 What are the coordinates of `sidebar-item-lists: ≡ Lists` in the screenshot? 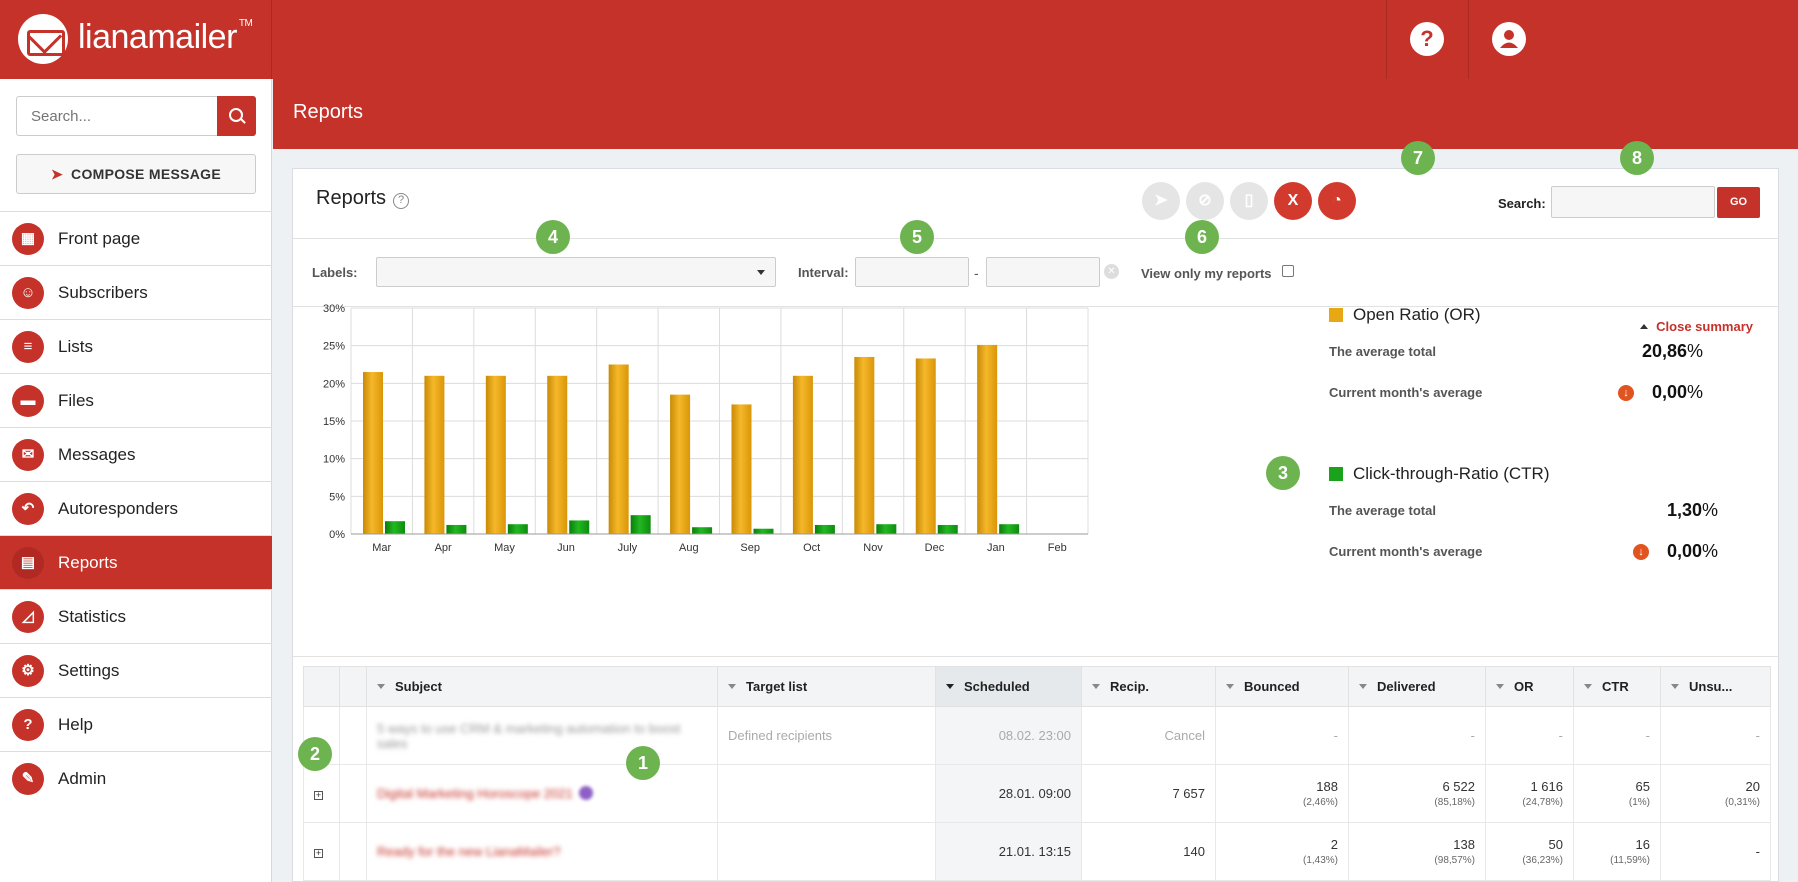 It's located at (136, 346).